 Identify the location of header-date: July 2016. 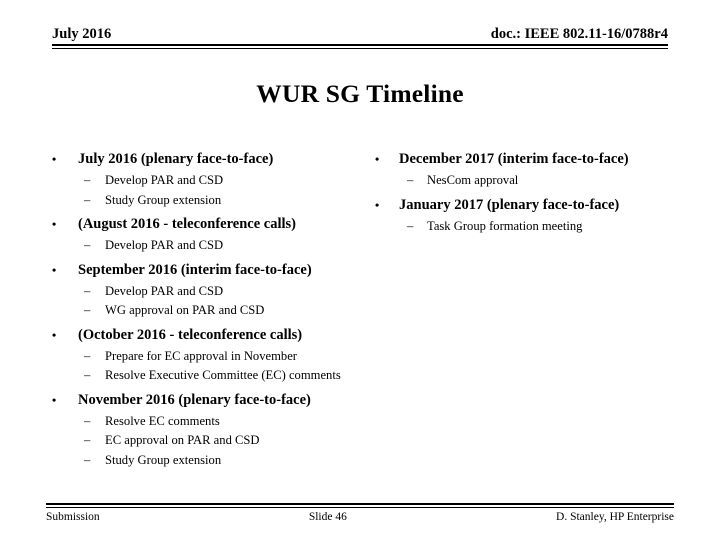
(82, 34).